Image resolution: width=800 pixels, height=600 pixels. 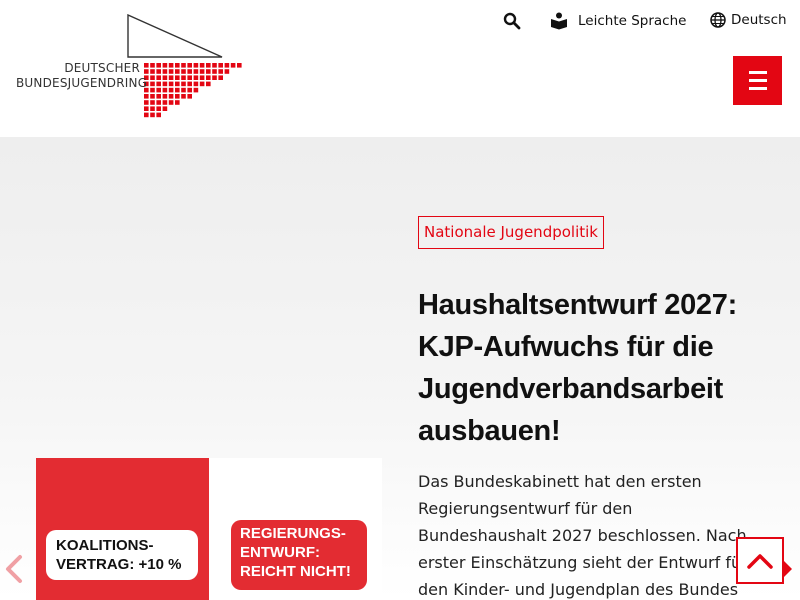 I want to click on menu-button, so click(x=757, y=80).